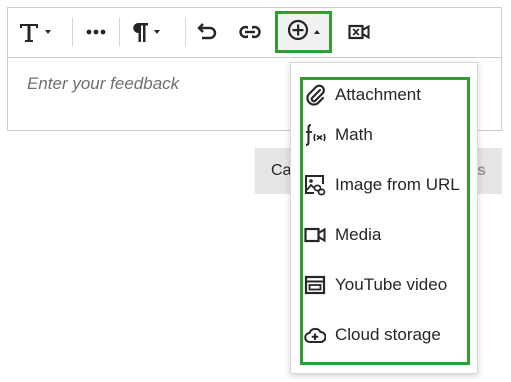 The width and height of the screenshot is (511, 382). Describe the element at coordinates (315, 285) in the screenshot. I see `youtube-frame-icon` at that location.